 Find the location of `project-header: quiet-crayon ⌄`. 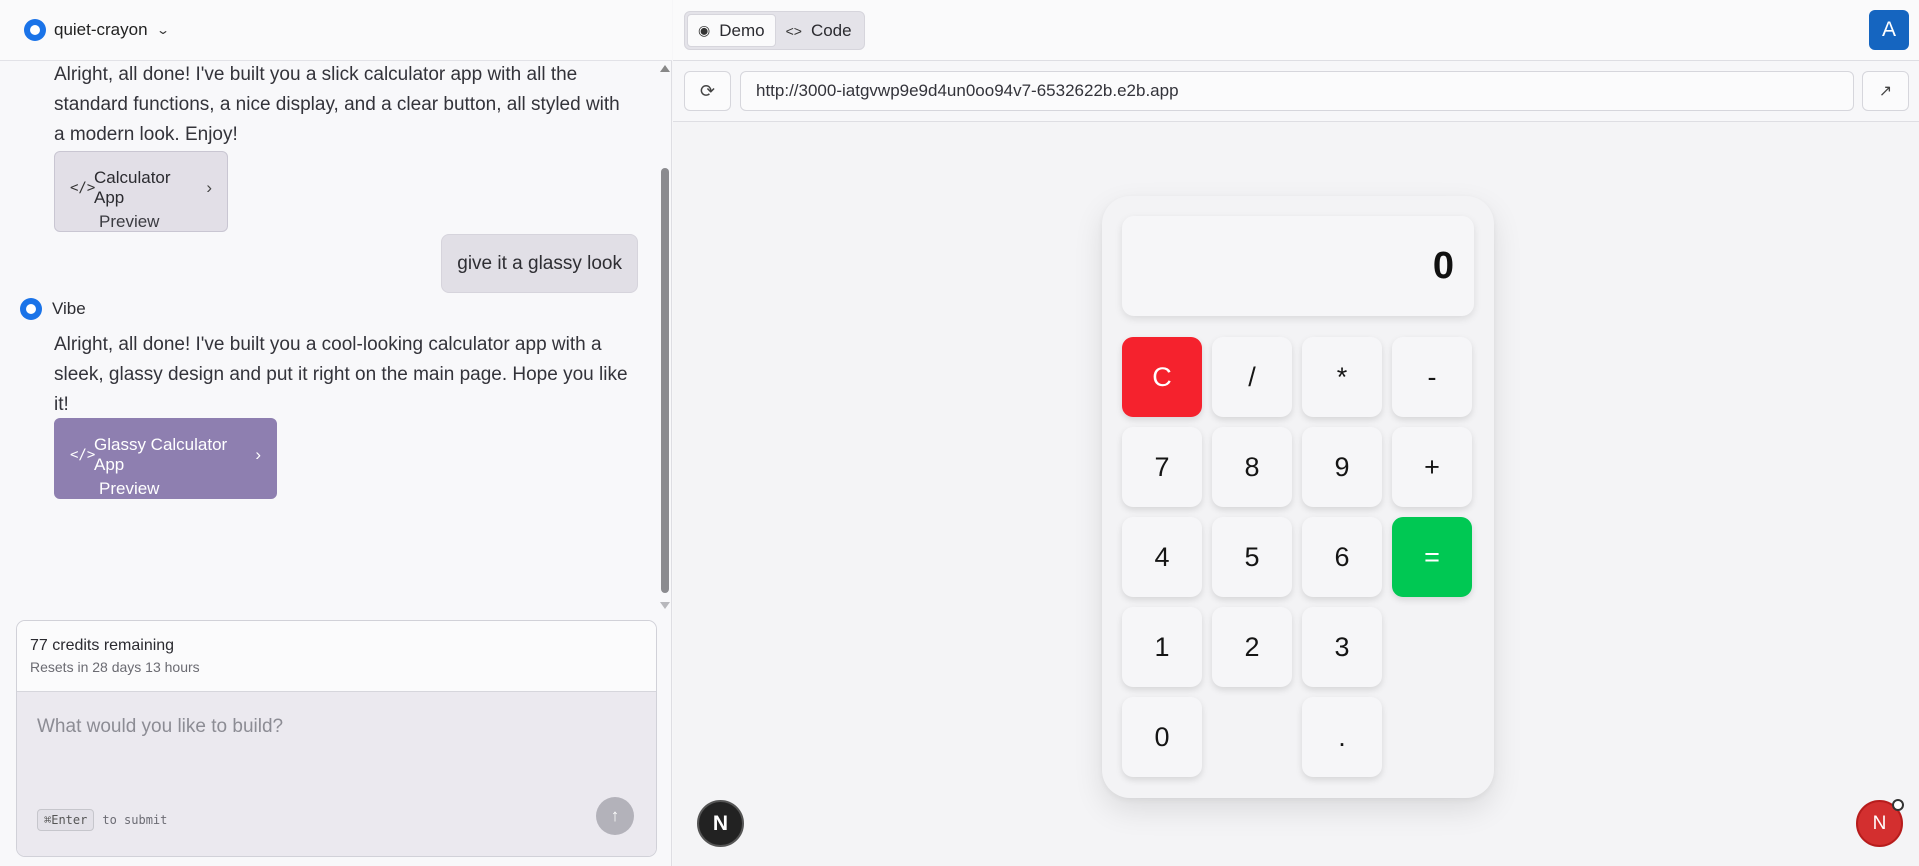

project-header: quiet-crayon ⌄ is located at coordinates (336, 30).